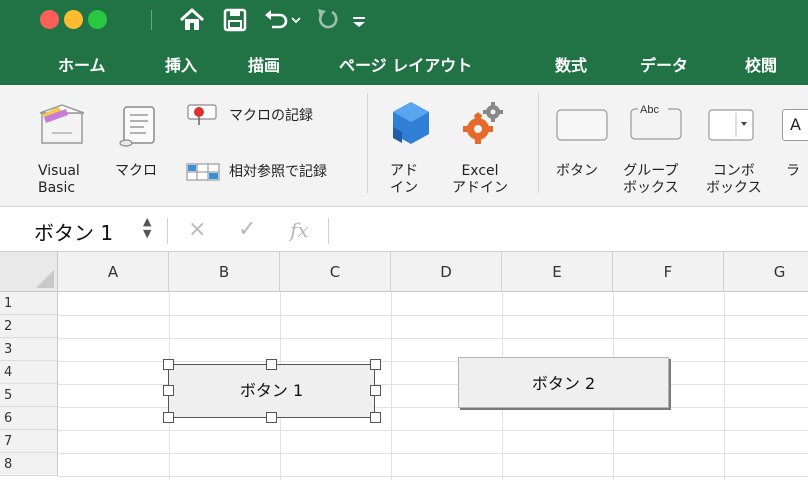 The width and height of the screenshot is (808, 480). I want to click on tab-insert: 挿入, so click(181, 64).